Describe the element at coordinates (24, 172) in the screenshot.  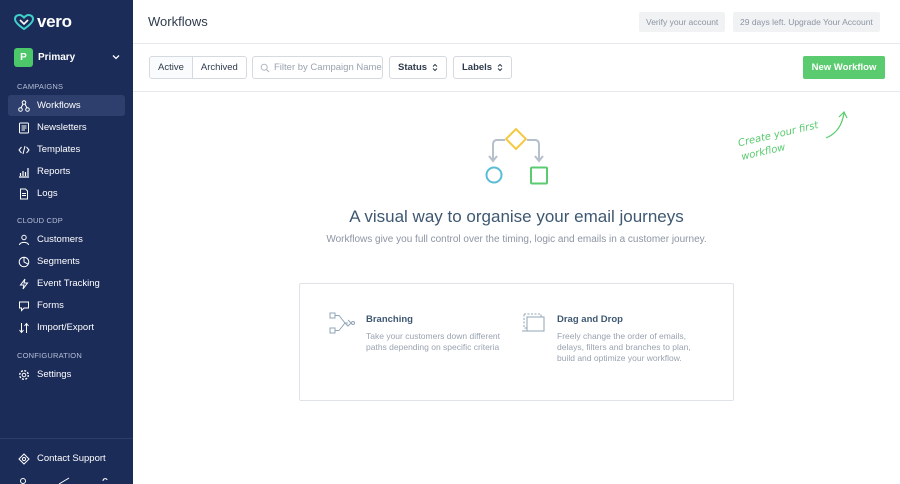
I see `chart-icon` at that location.